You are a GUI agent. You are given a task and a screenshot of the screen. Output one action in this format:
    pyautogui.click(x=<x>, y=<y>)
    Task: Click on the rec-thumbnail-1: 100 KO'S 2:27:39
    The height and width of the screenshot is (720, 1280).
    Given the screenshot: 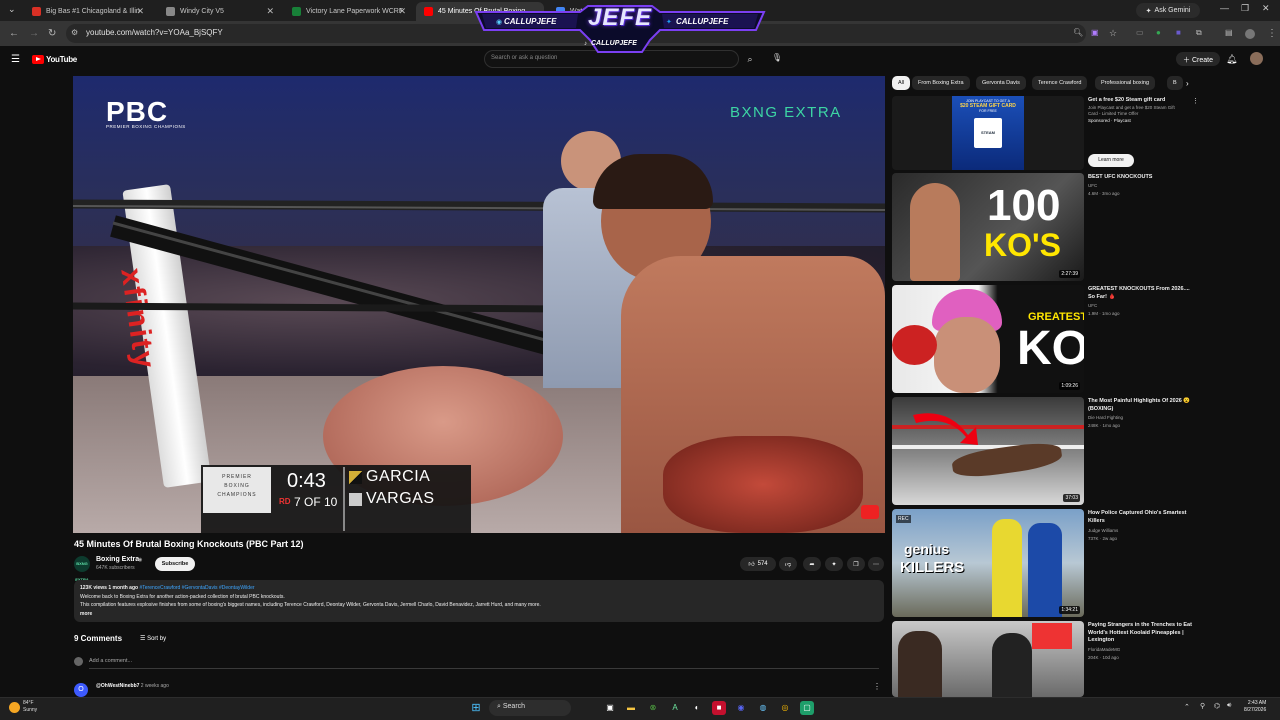 What is the action you would take?
    pyautogui.click(x=988, y=227)
    